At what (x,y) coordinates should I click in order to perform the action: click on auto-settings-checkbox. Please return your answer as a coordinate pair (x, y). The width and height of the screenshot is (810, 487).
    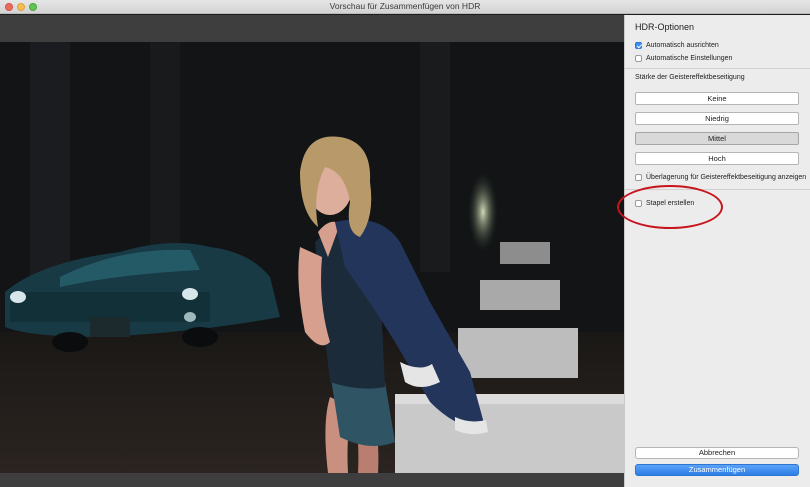
    Looking at the image, I should click on (638, 58).